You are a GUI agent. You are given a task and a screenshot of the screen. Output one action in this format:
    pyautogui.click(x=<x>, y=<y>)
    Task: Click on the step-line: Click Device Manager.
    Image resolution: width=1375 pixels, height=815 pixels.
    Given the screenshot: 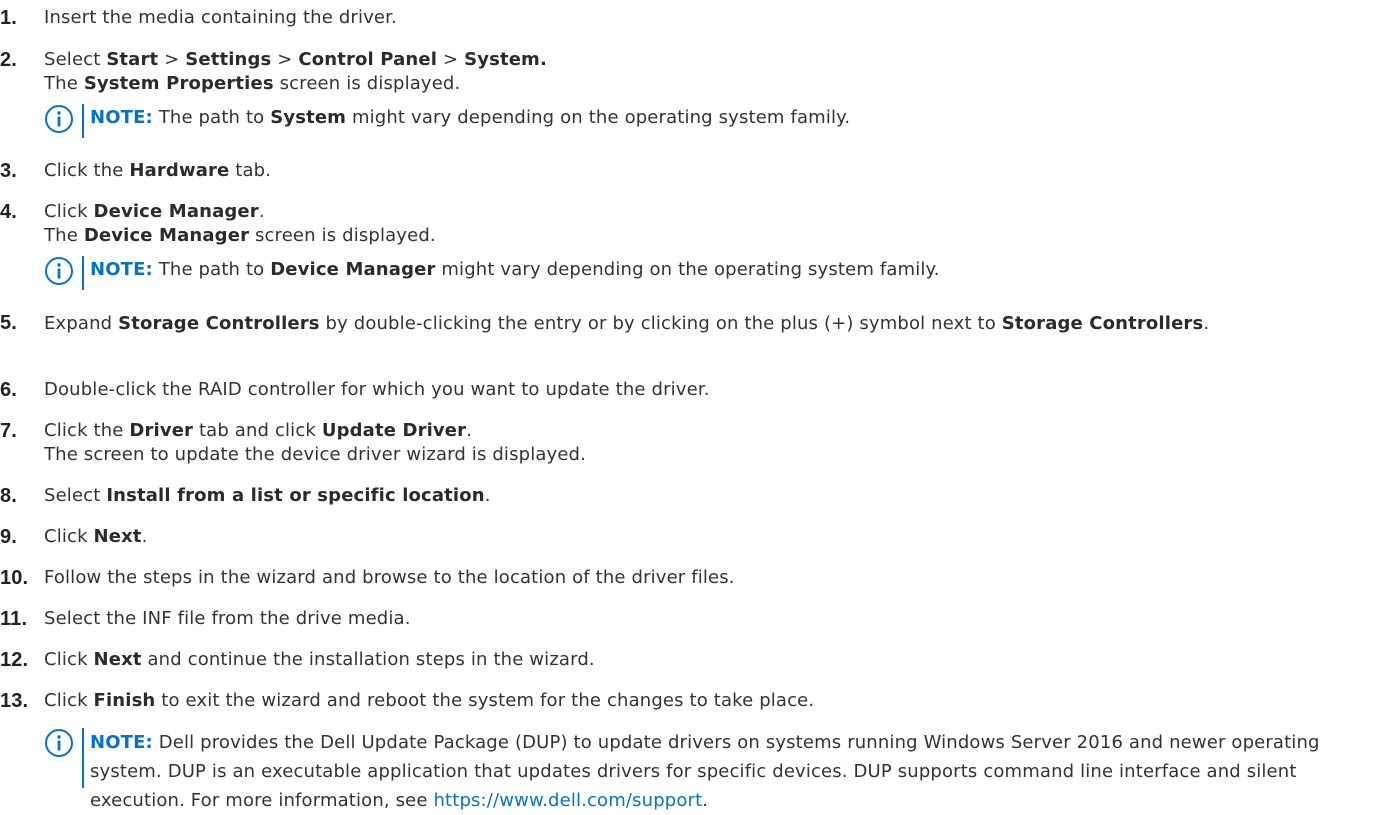 What is the action you would take?
    pyautogui.click(x=707, y=212)
    